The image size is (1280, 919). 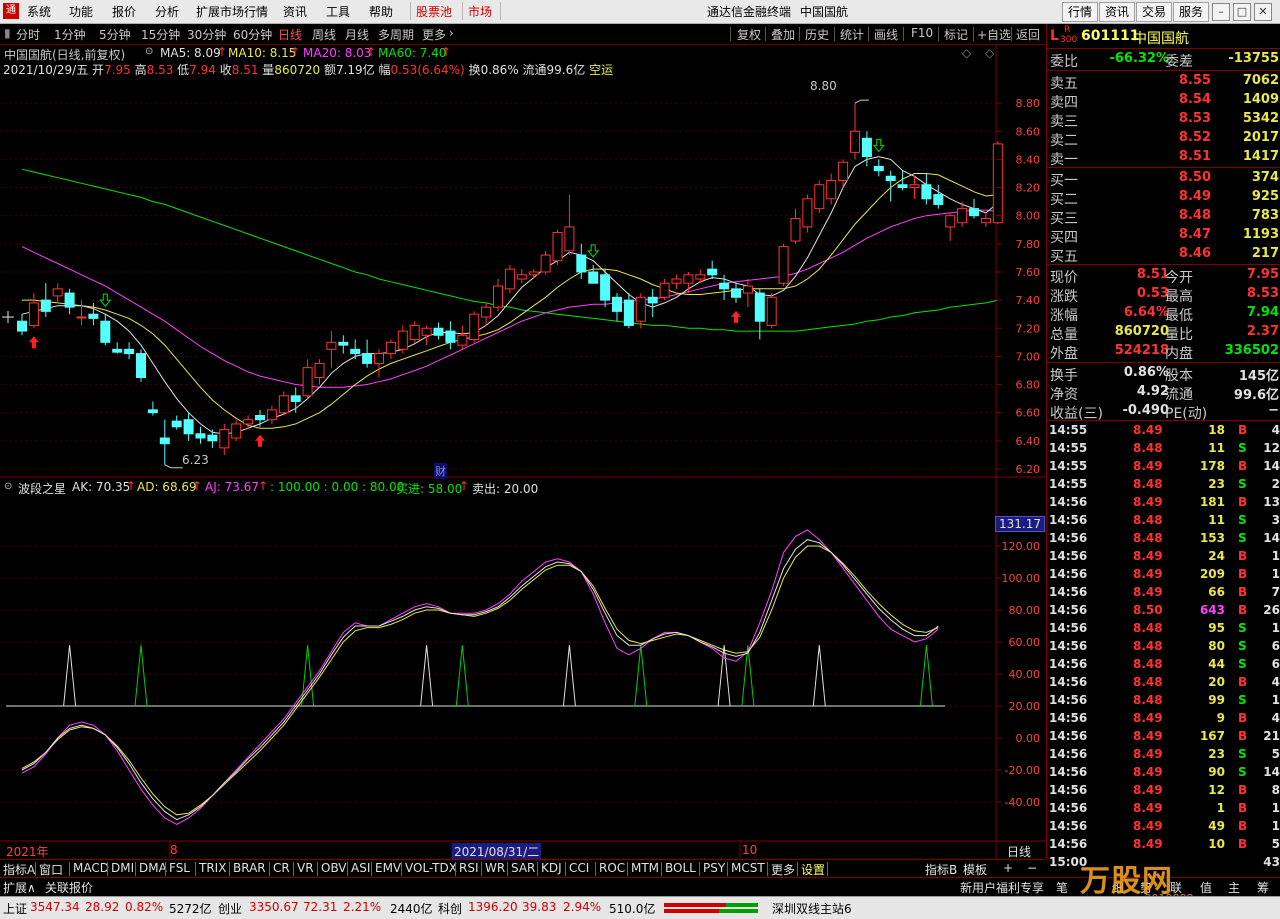 I want to click on back-button: 返回, so click(x=1028, y=34).